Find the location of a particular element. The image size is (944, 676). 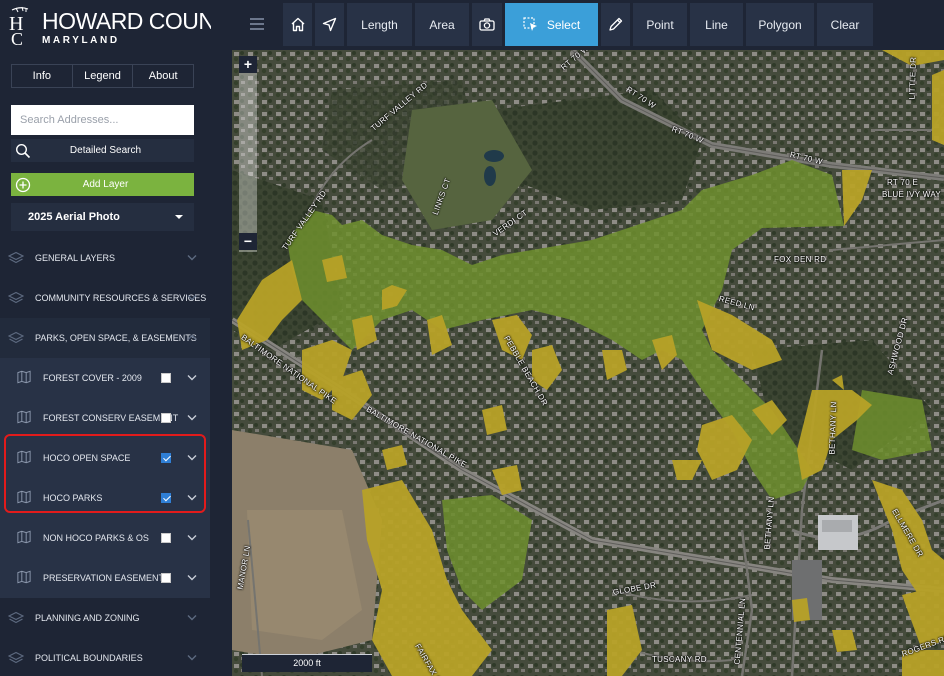

group-label: POLITICAL BOUNDARIES is located at coordinates (89, 658).